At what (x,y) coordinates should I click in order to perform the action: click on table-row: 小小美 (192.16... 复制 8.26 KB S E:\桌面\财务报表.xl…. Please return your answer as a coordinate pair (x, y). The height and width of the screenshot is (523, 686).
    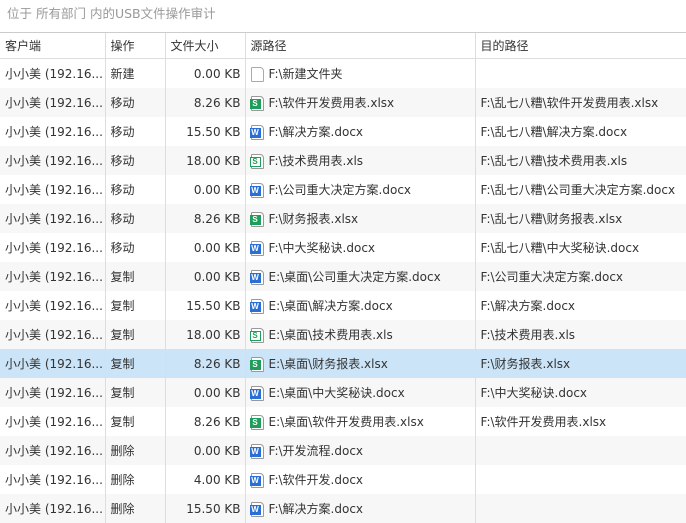
    Looking at the image, I should click on (343, 363).